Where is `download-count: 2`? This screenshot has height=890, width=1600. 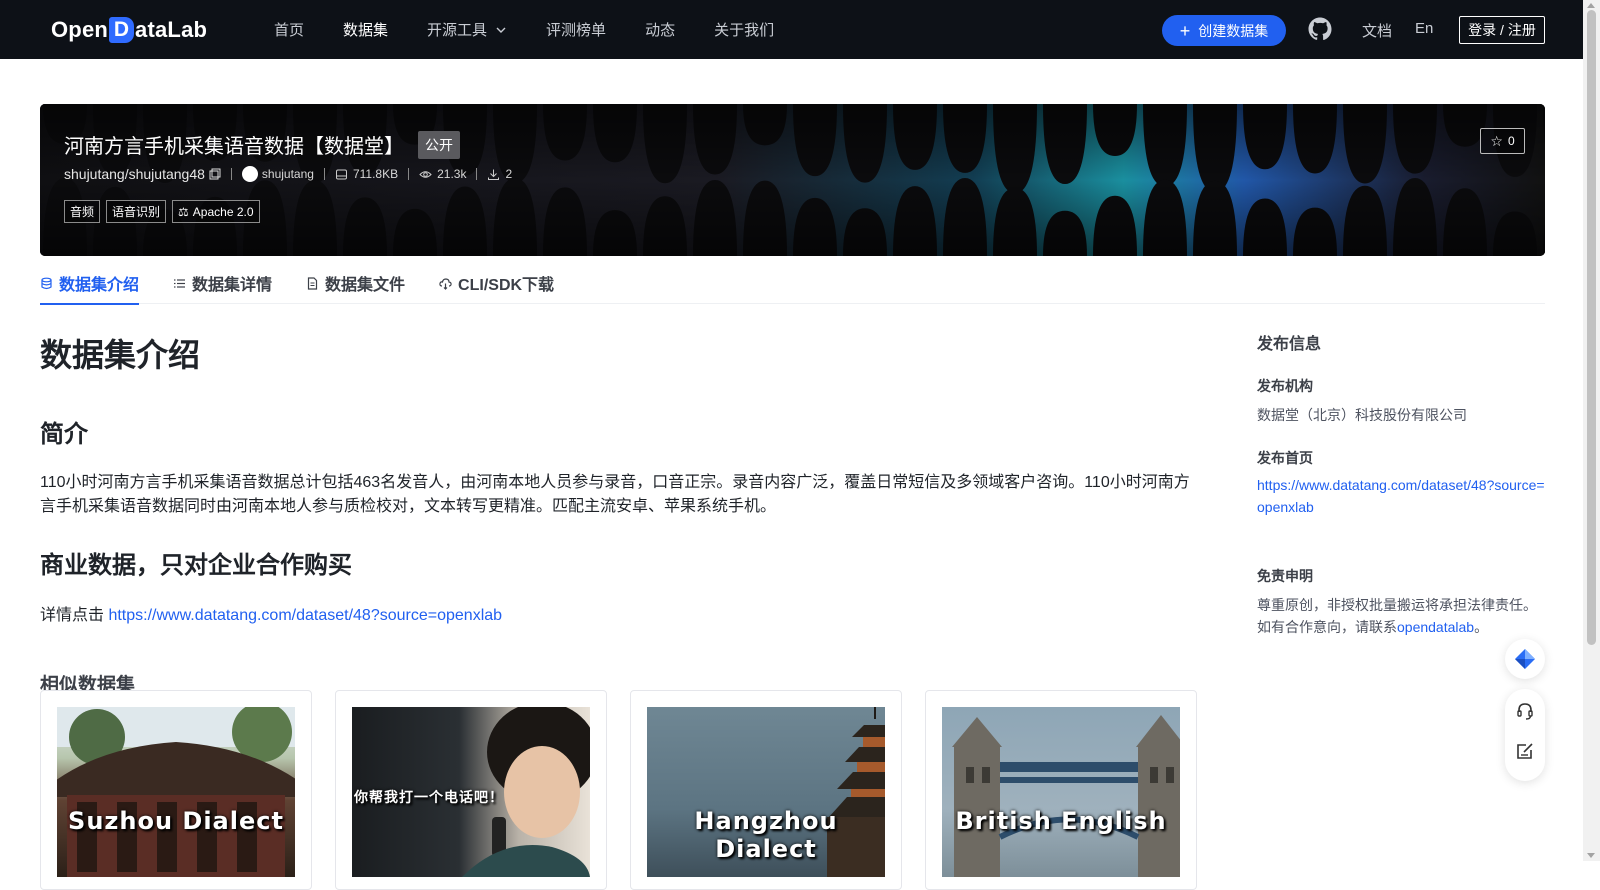 download-count: 2 is located at coordinates (509, 174).